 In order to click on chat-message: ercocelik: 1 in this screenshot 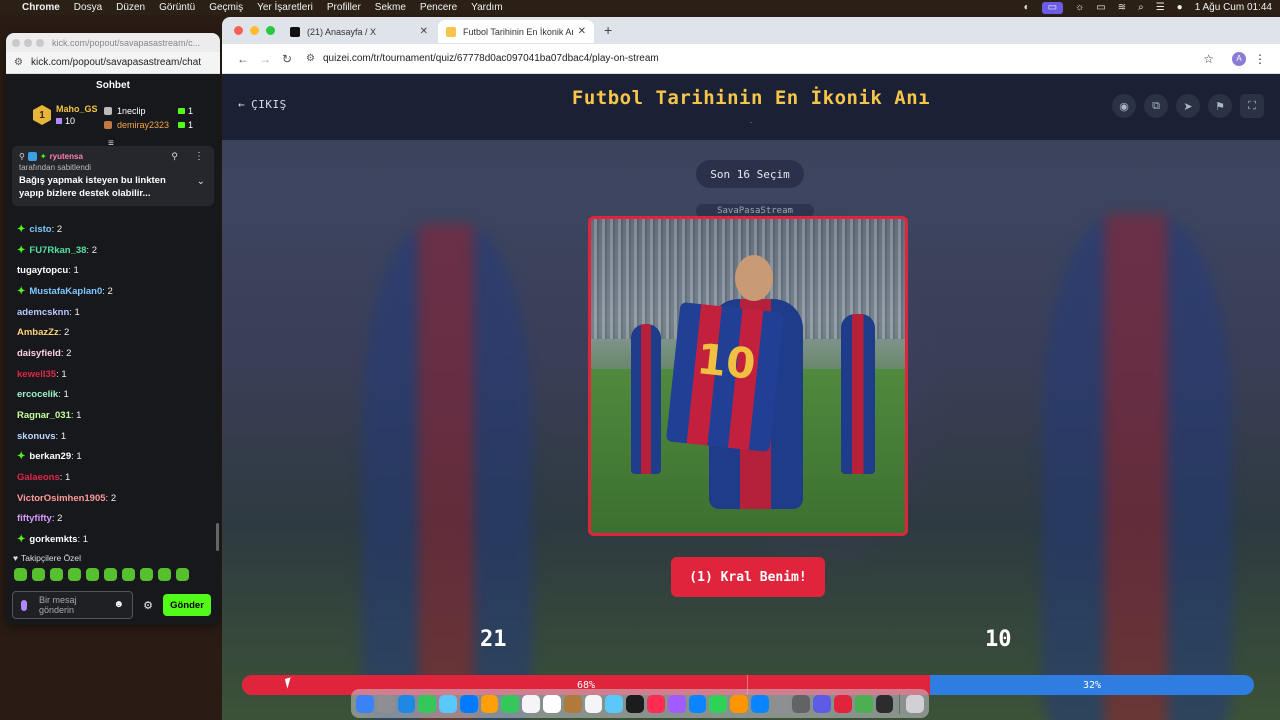, I will do `click(113, 395)`.